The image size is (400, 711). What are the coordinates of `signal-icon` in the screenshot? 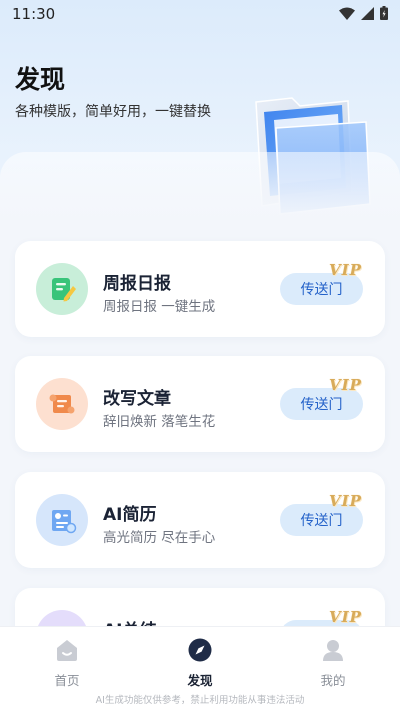 It's located at (367, 13).